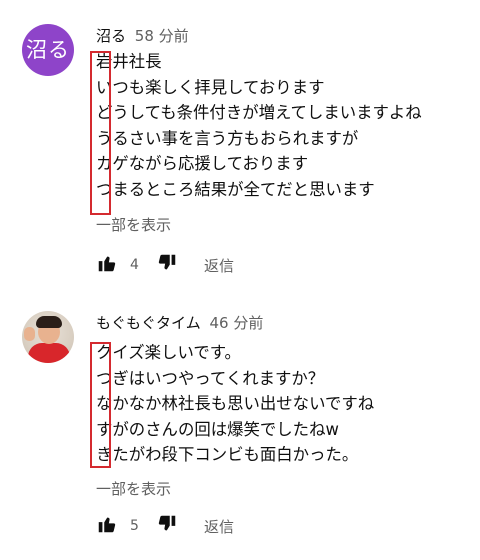  What do you see at coordinates (236, 323) in the screenshot?
I see `timestamp: 46 分前` at bounding box center [236, 323].